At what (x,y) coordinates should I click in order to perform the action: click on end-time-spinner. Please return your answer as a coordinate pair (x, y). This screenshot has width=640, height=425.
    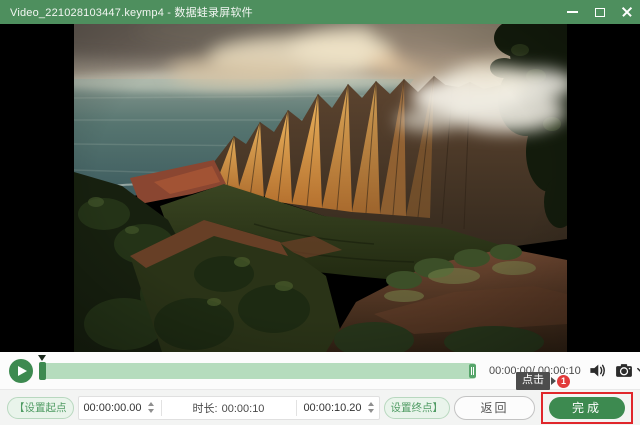
    Looking at the image, I should click on (371, 407).